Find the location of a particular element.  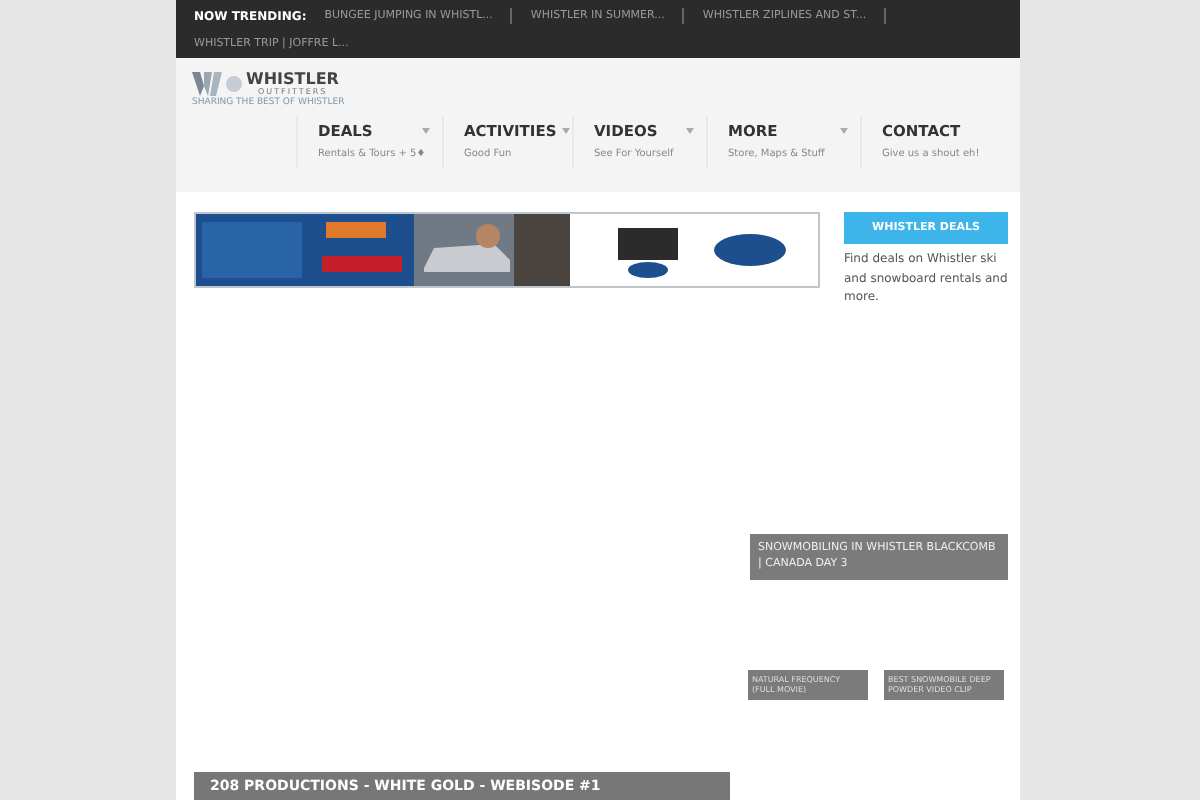

logo-icon is located at coordinates (218, 84).